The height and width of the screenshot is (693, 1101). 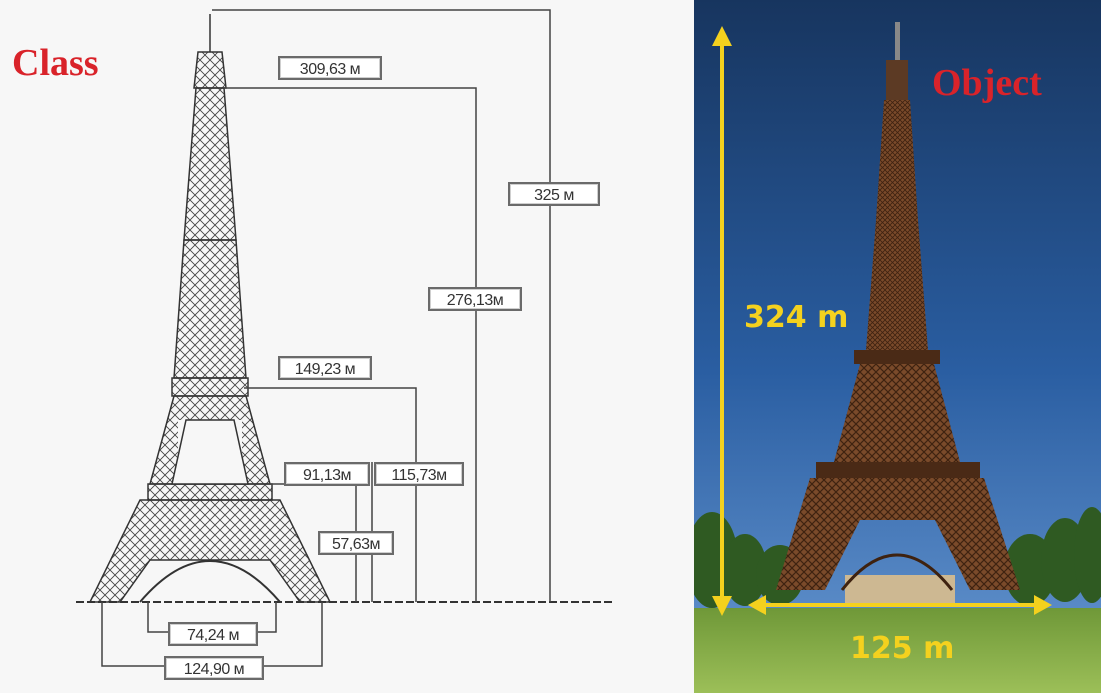 What do you see at coordinates (213, 634) in the screenshot?
I see `dim-label-74: 74,24 м` at bounding box center [213, 634].